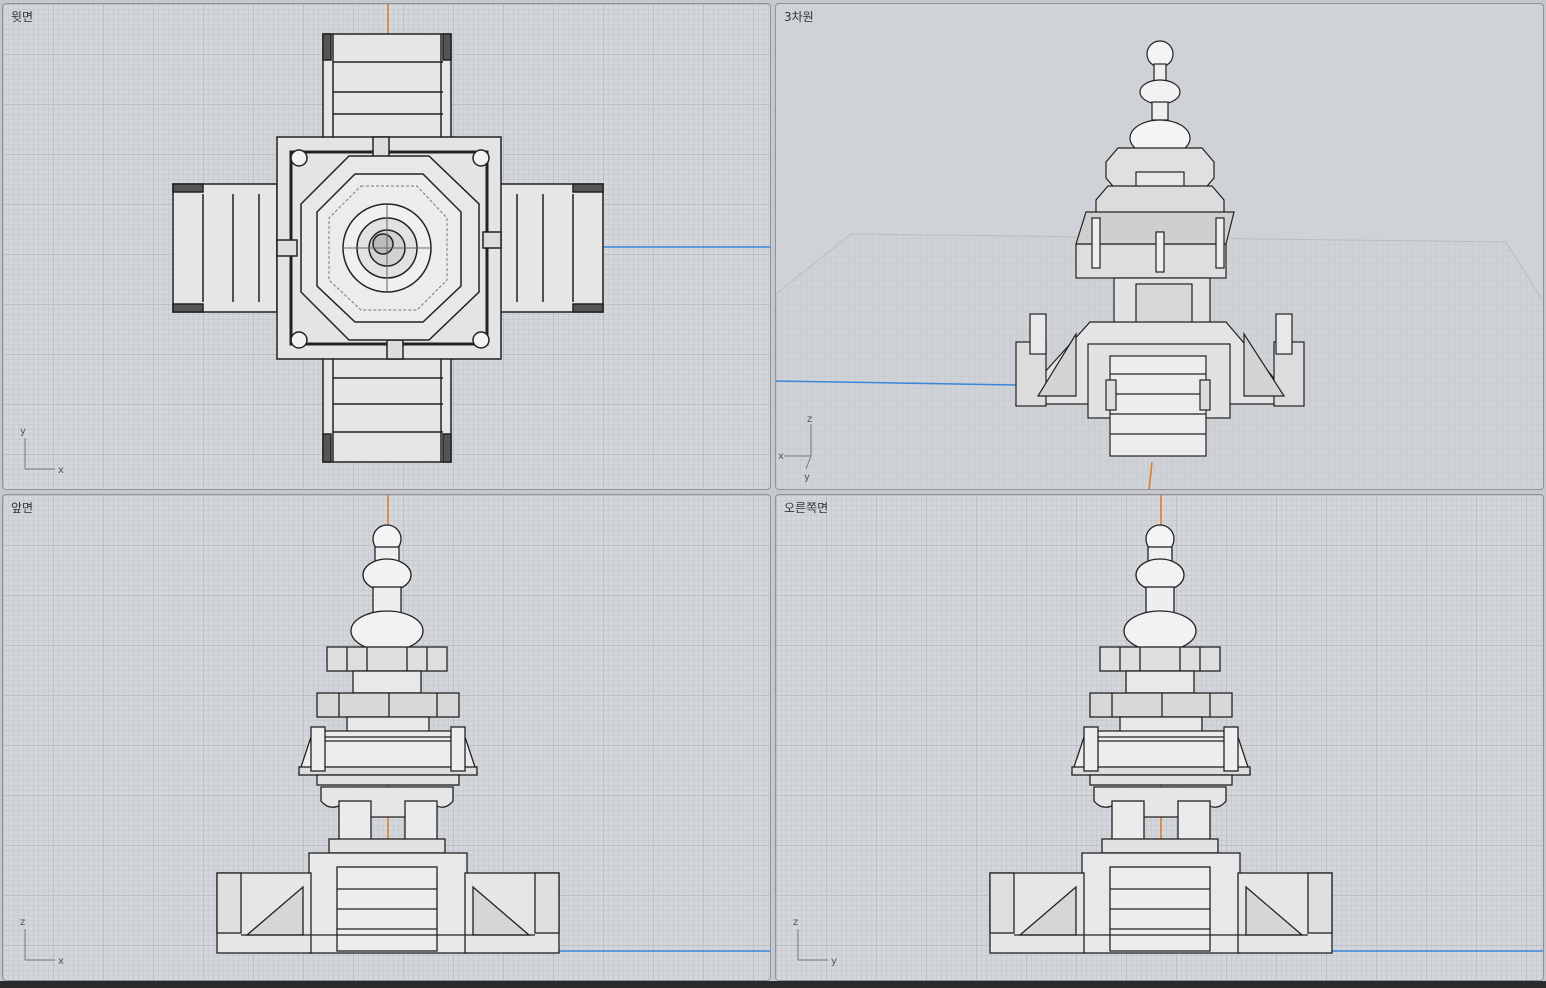 The width and height of the screenshot is (1546, 988). I want to click on viewport-title-perspective: 3차원, so click(799, 16).